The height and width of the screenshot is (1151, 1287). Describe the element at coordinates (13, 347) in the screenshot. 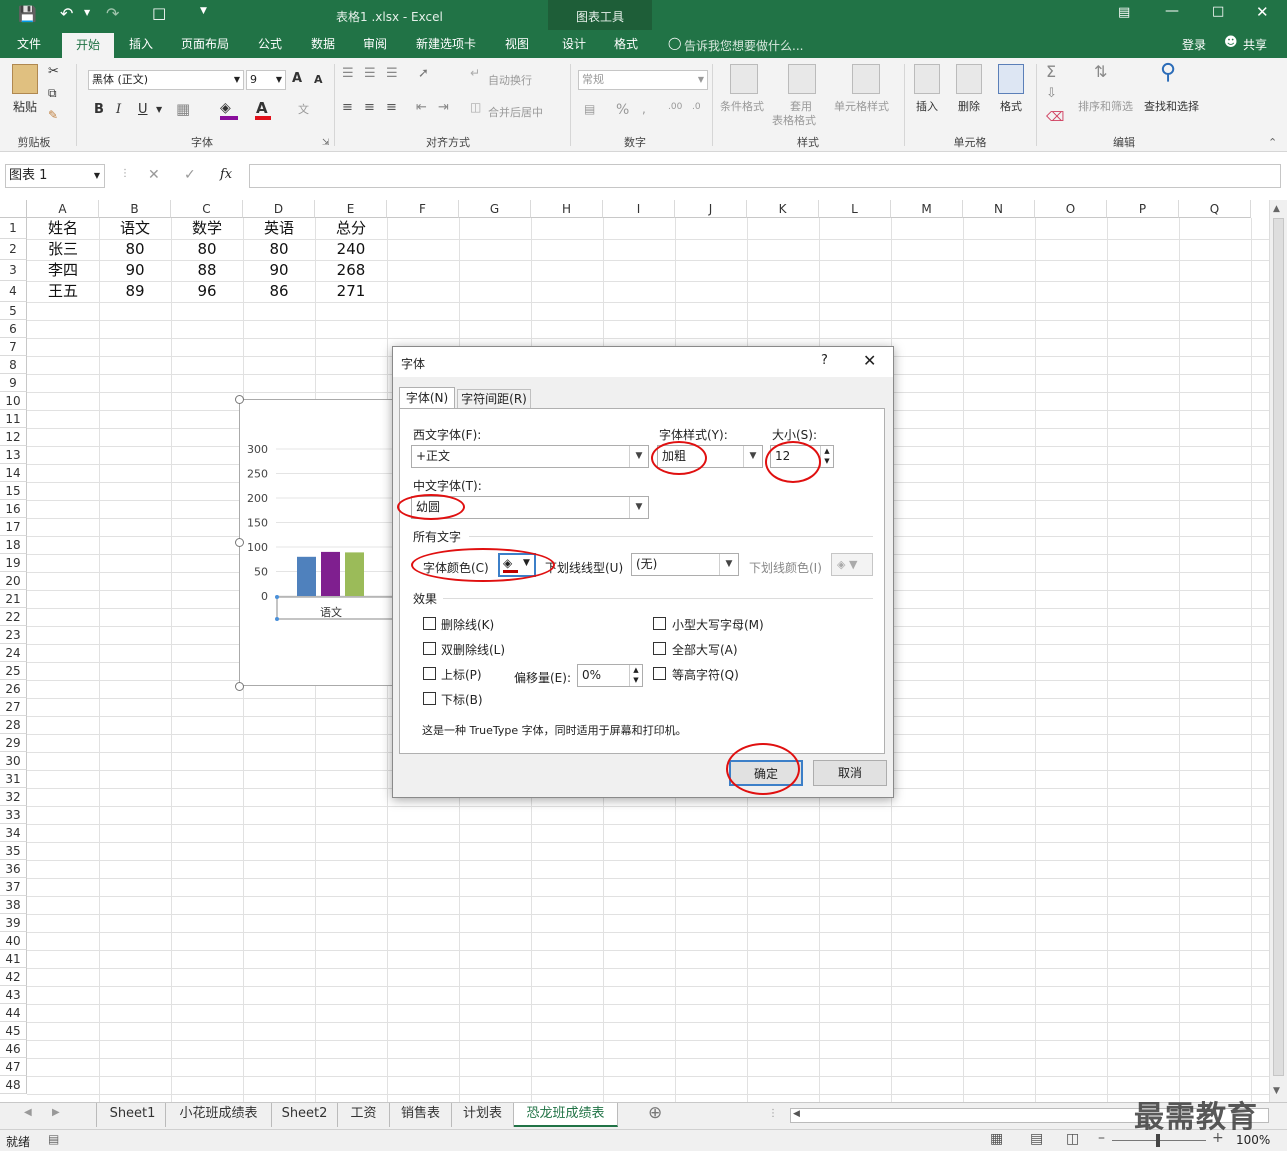

I see `row-header: 7` at that location.